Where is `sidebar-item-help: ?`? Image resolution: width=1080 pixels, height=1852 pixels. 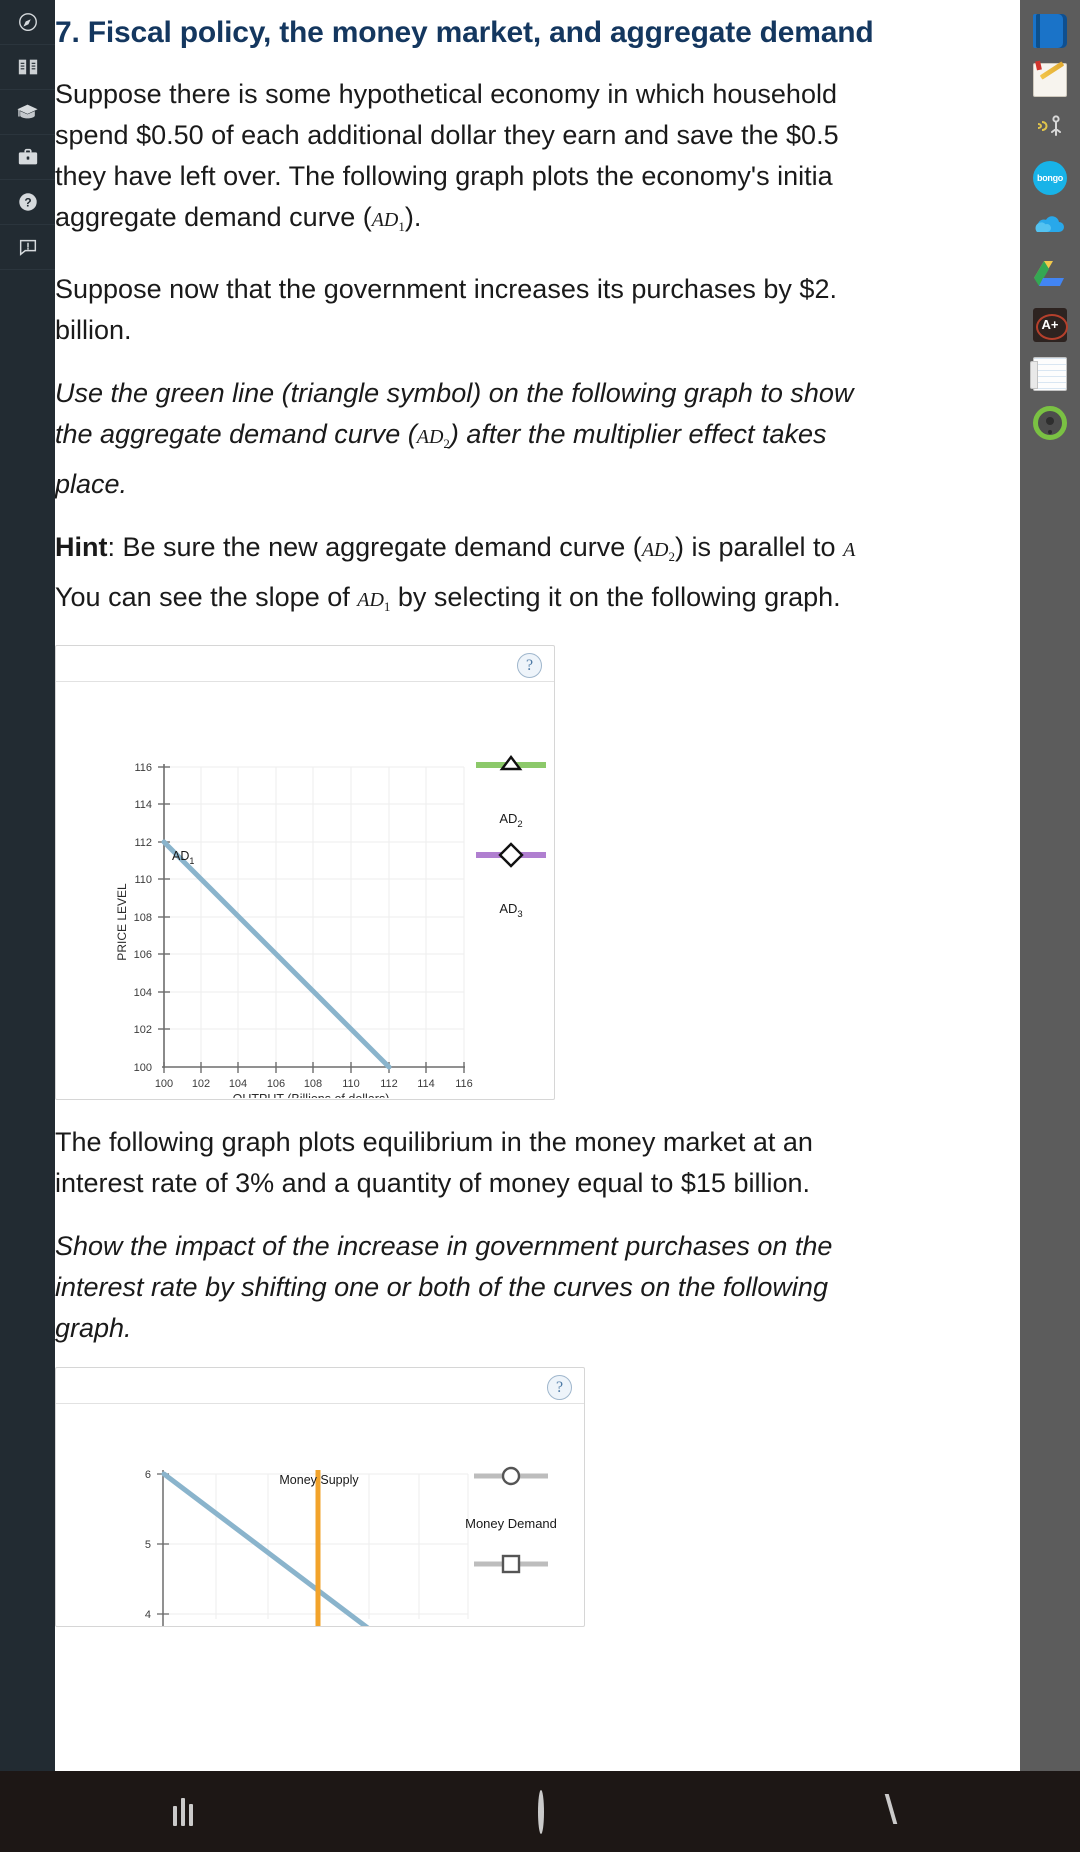 sidebar-item-help: ? is located at coordinates (27, 202).